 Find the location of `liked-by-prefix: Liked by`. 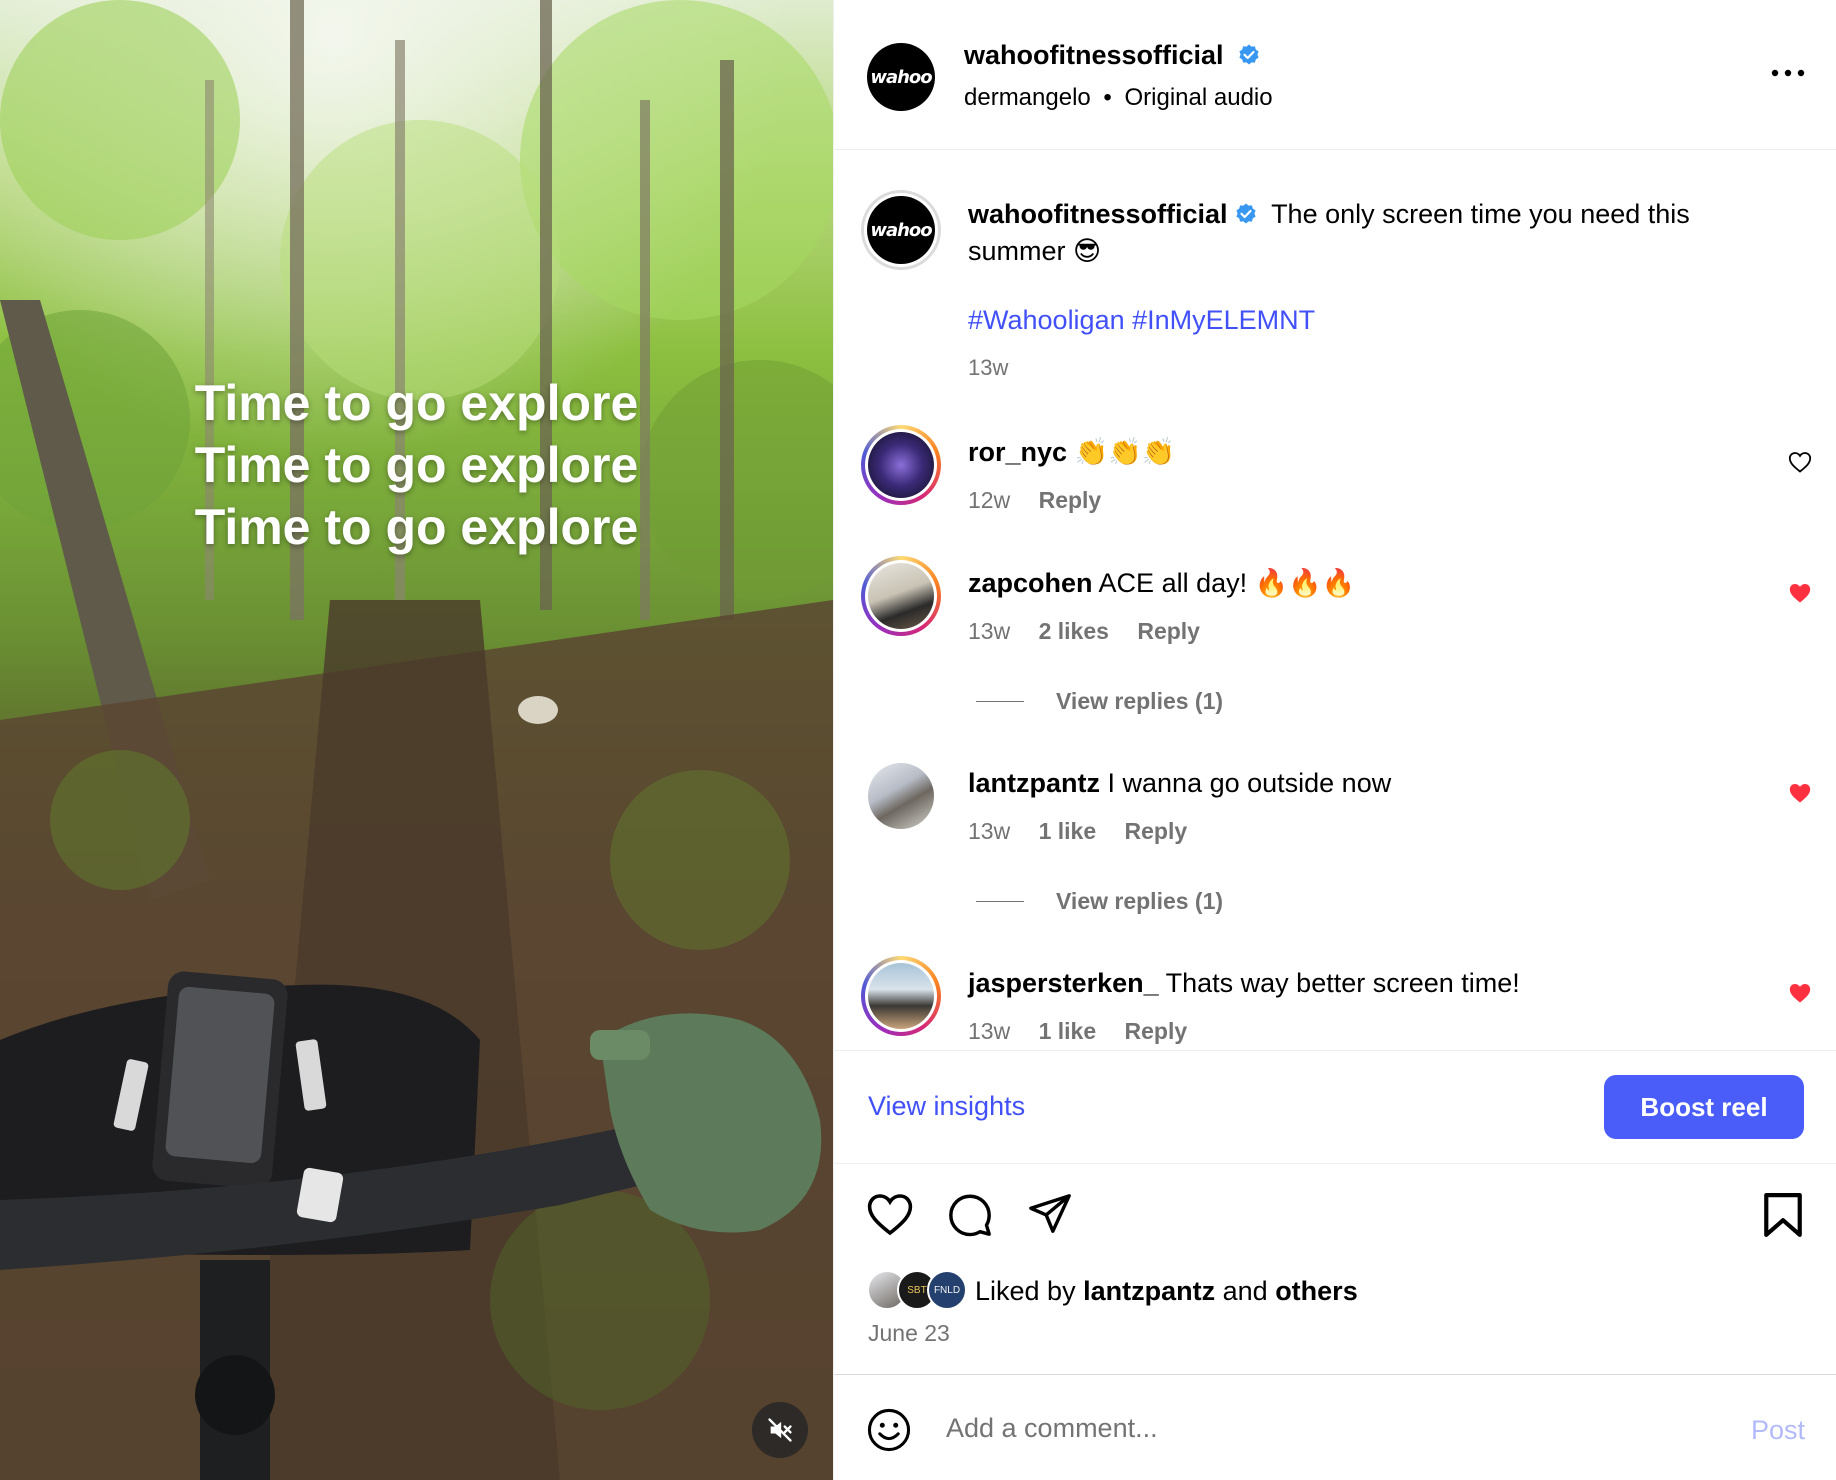

liked-by-prefix: Liked by is located at coordinates (1025, 1291).